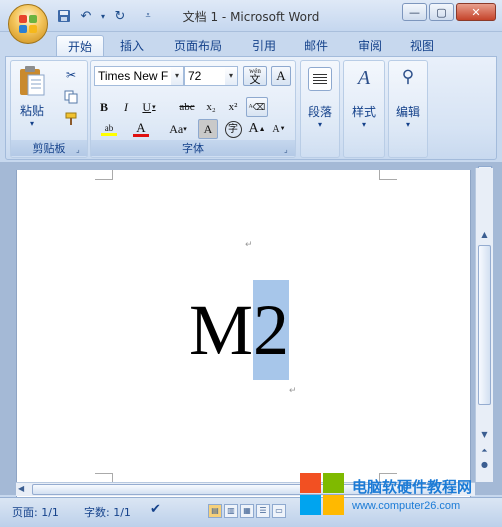 This screenshot has width=502, height=527. What do you see at coordinates (80, 149) in the screenshot?
I see `clipboard-launcher-icon: ⌟` at bounding box center [80, 149].